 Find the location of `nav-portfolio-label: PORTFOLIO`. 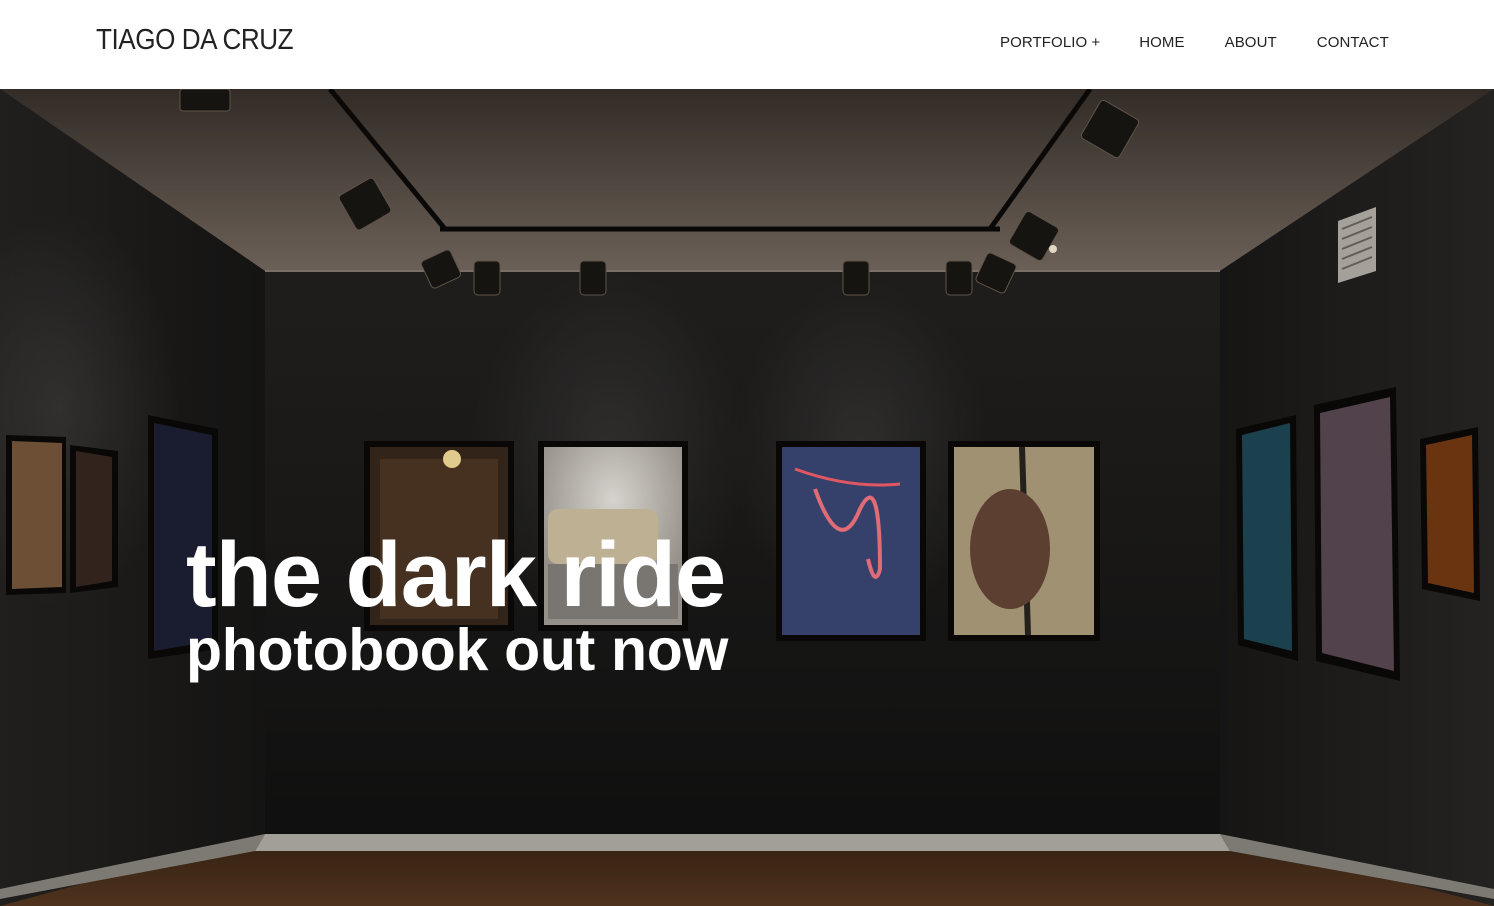

nav-portfolio-label: PORTFOLIO is located at coordinates (1044, 42).